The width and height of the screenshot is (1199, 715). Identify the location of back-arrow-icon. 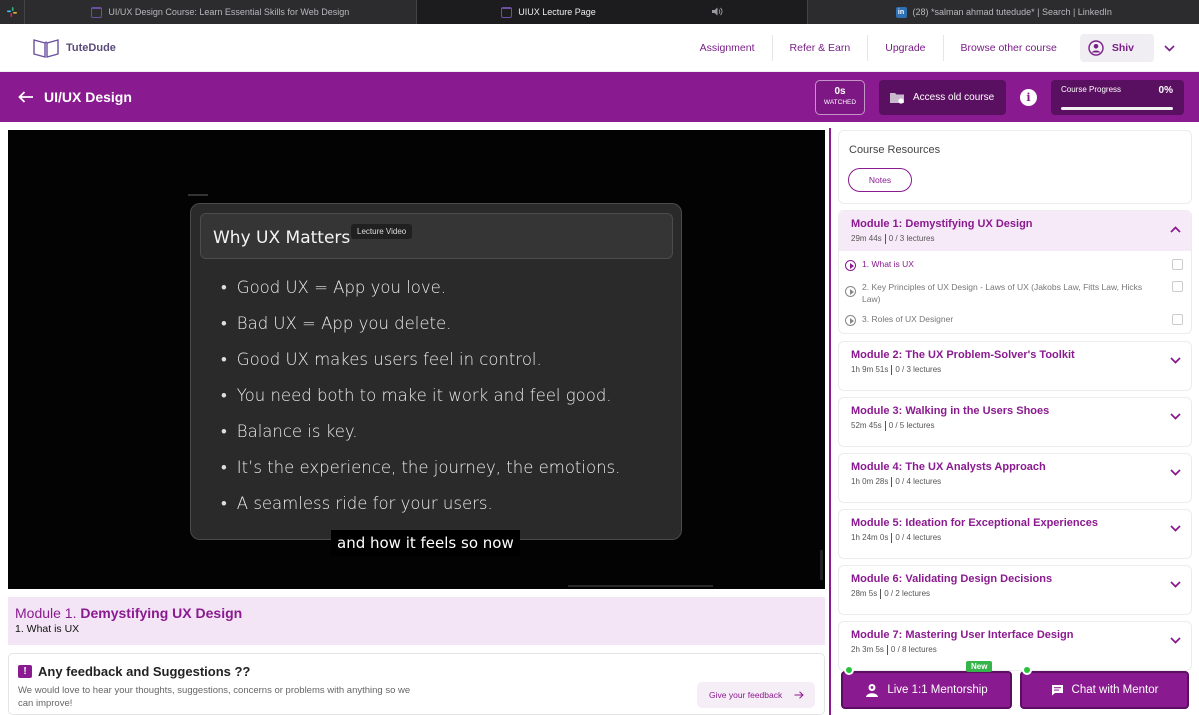
(26, 97).